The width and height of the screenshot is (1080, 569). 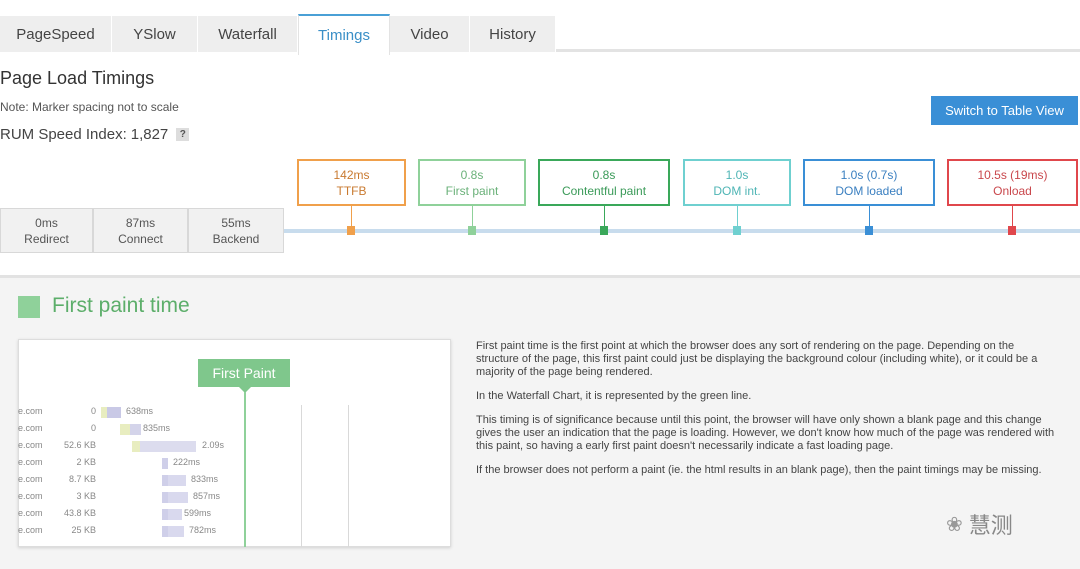 I want to click on ttfb-marker: 142ms TTFB, so click(x=351, y=182).